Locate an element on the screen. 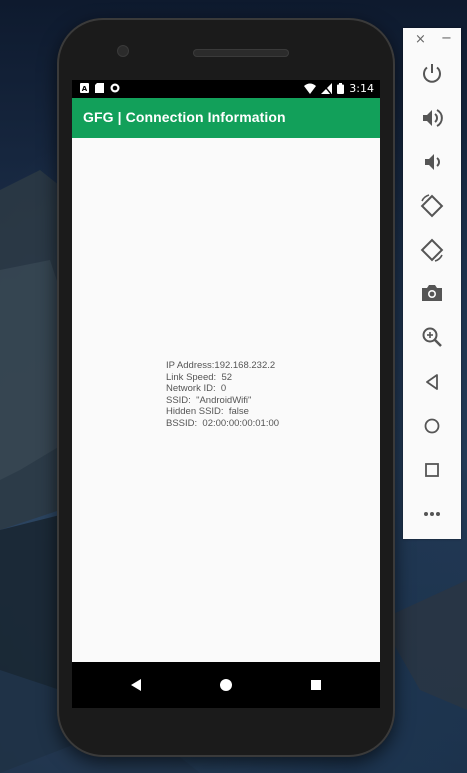  power-icon is located at coordinates (432, 73).